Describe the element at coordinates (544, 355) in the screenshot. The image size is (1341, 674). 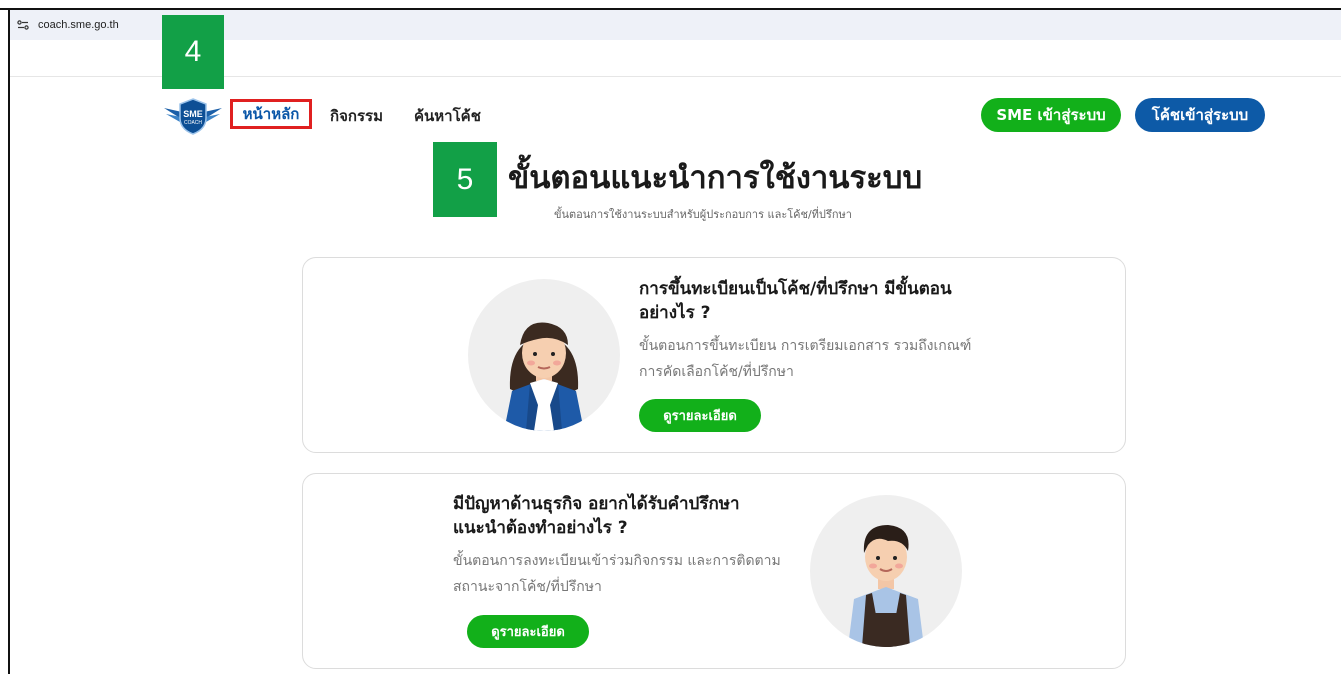
I see `woman-coach-illustration` at that location.